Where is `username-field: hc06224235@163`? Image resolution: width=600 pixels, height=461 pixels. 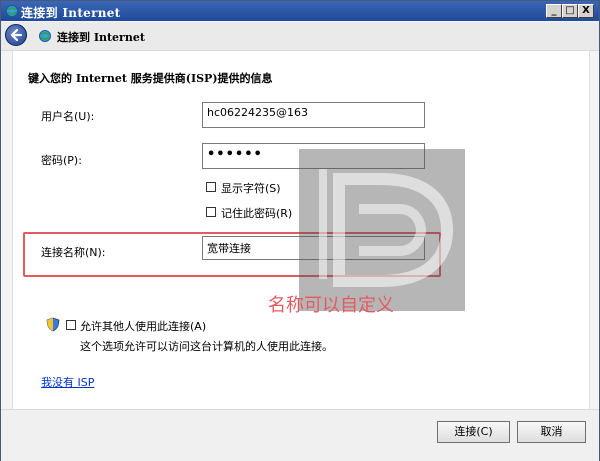 username-field: hc06224235@163 is located at coordinates (313, 115).